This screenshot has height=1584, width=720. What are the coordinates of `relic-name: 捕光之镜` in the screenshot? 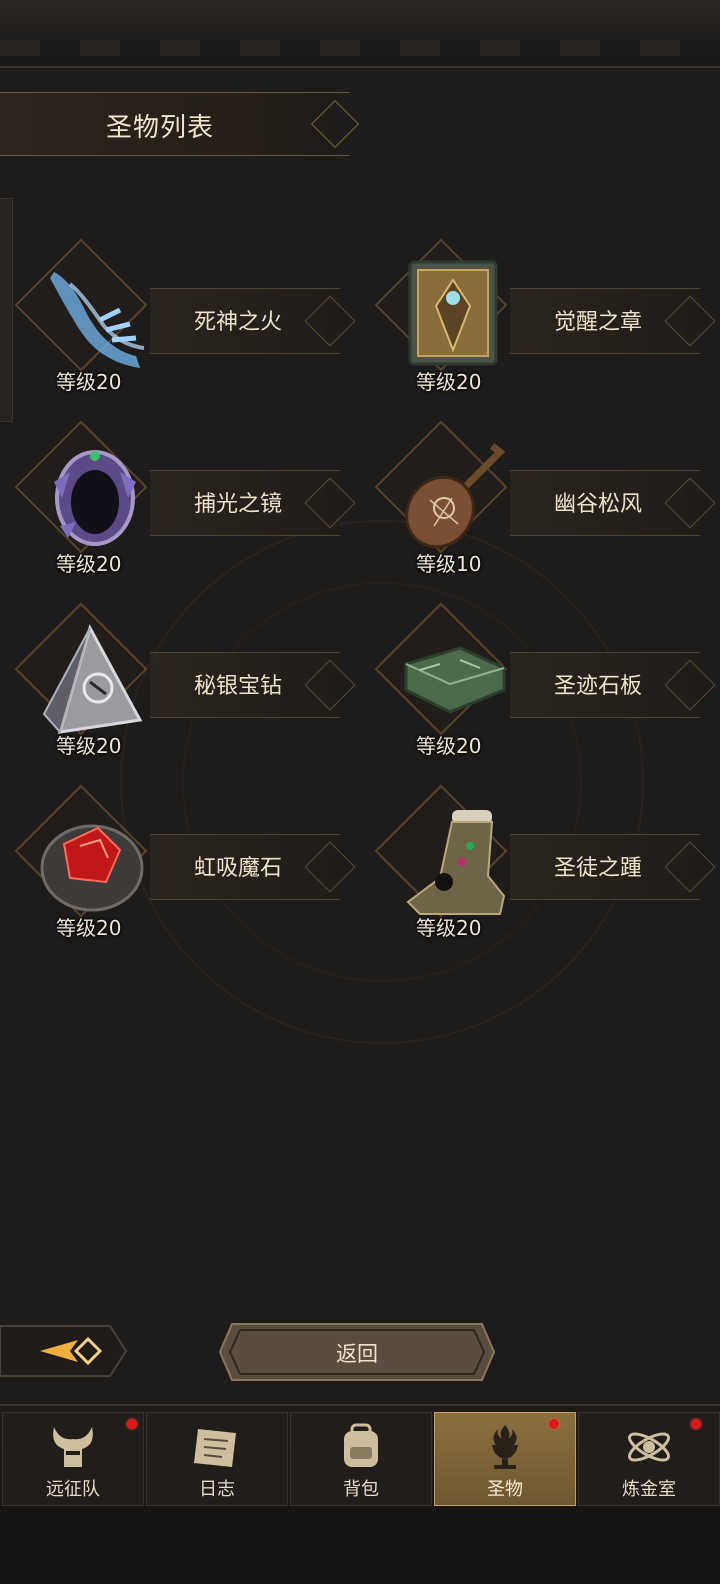 It's located at (238, 504).